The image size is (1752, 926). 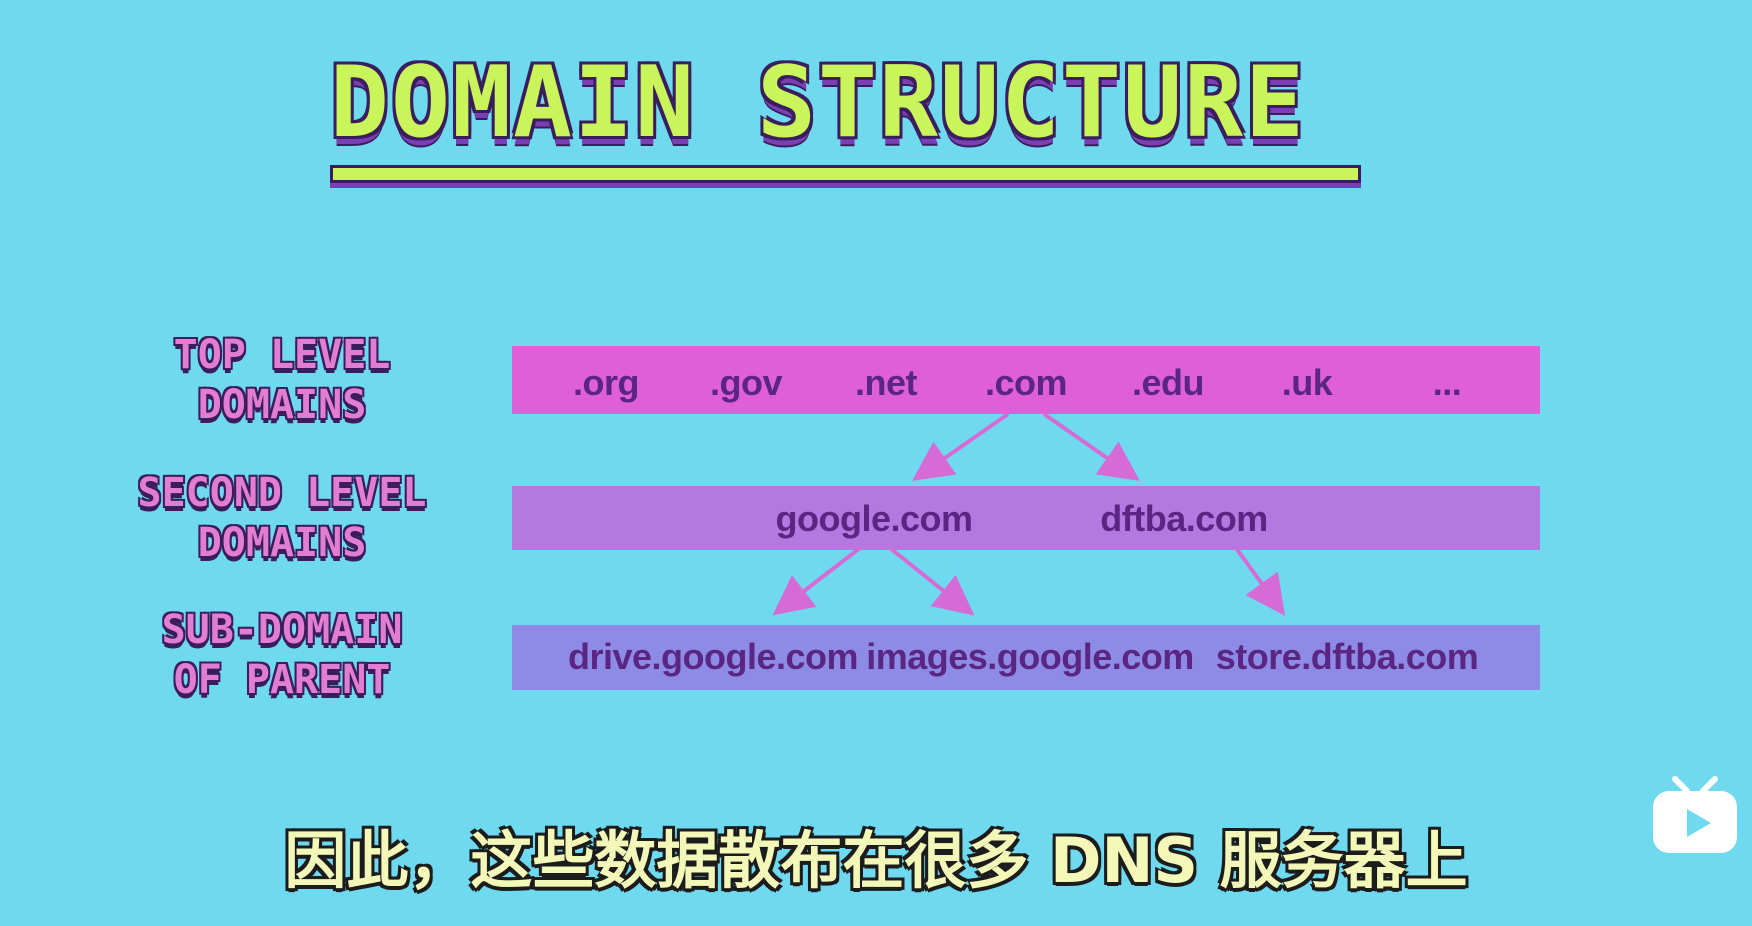 I want to click on arrow-google-to-images, so click(x=931, y=581).